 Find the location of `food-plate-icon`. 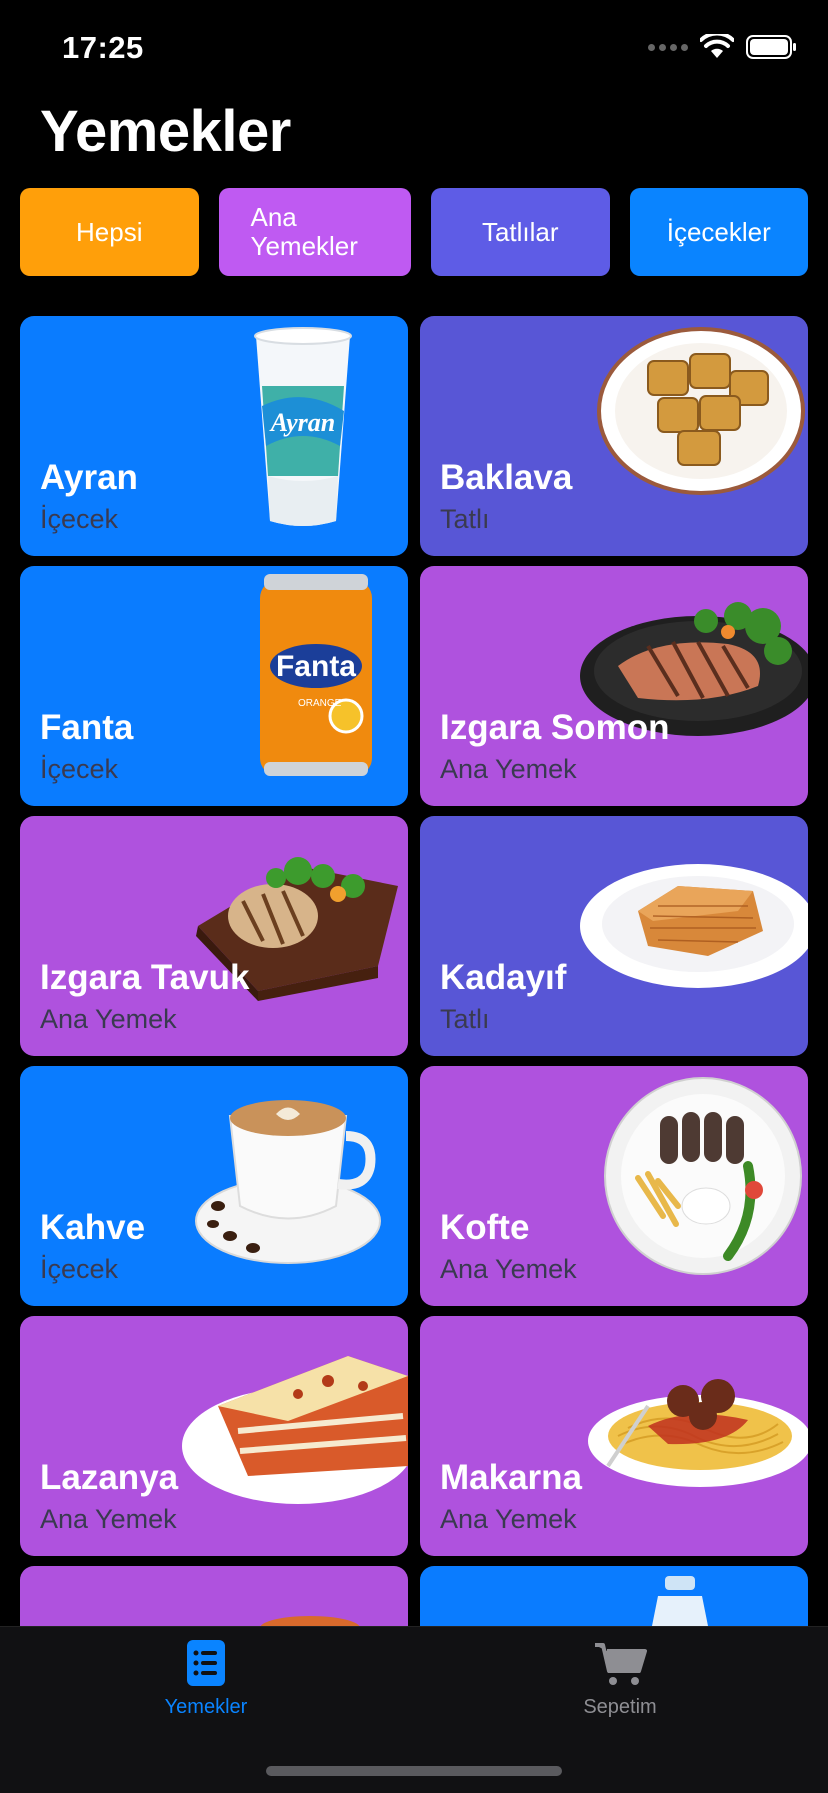

food-plate-icon is located at coordinates (310, 1621).